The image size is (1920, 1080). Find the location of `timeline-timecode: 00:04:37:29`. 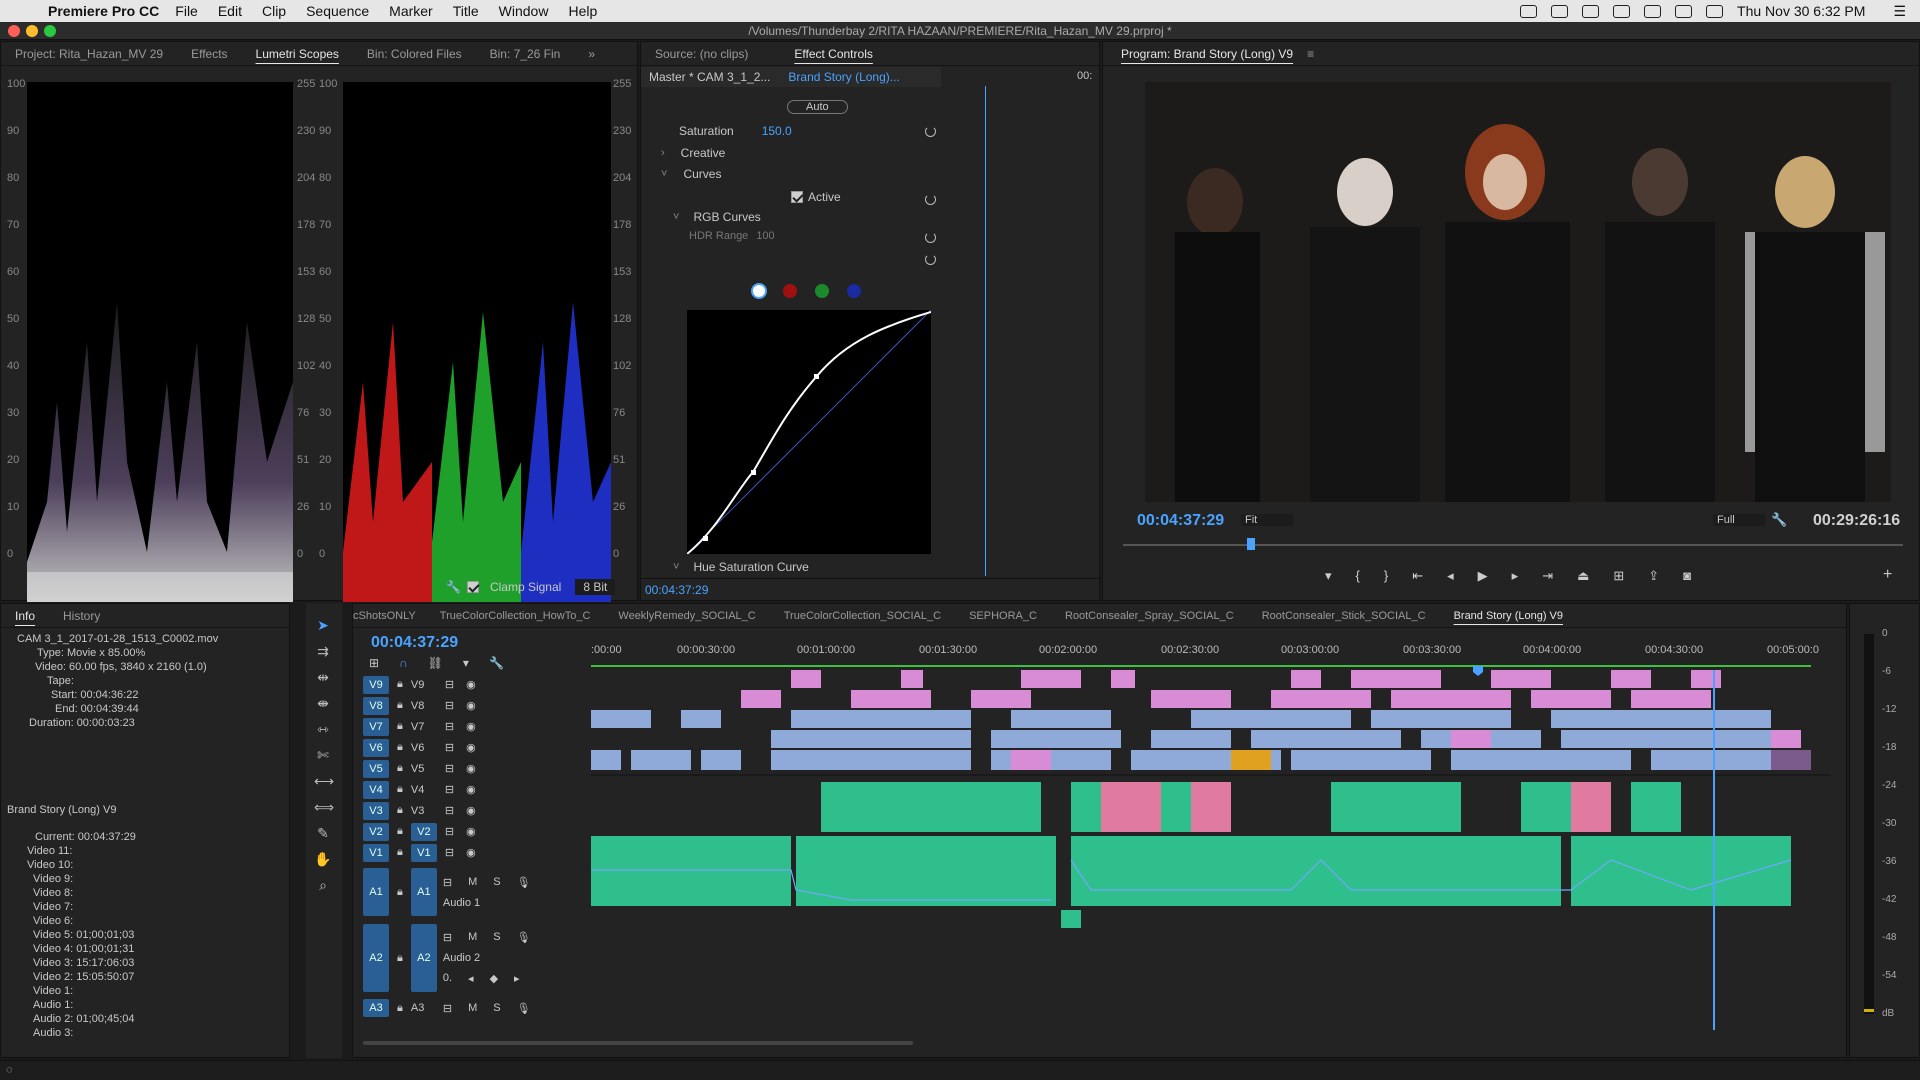

timeline-timecode: 00:04:37:29 is located at coordinates (414, 643).